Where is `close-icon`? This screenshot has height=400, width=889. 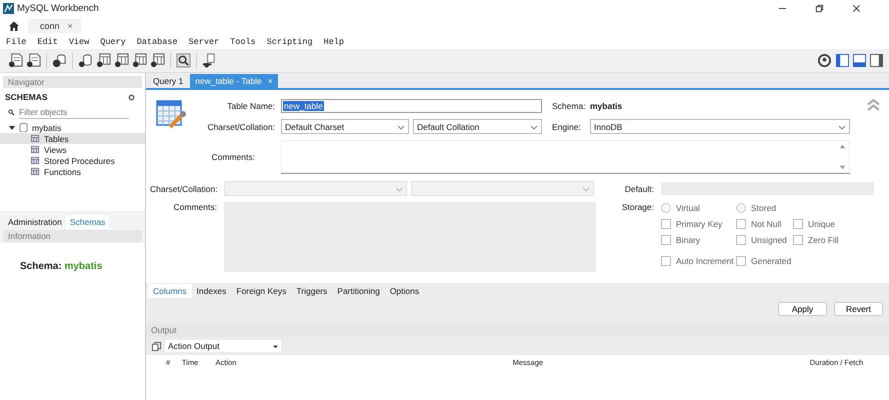 close-icon is located at coordinates (856, 8).